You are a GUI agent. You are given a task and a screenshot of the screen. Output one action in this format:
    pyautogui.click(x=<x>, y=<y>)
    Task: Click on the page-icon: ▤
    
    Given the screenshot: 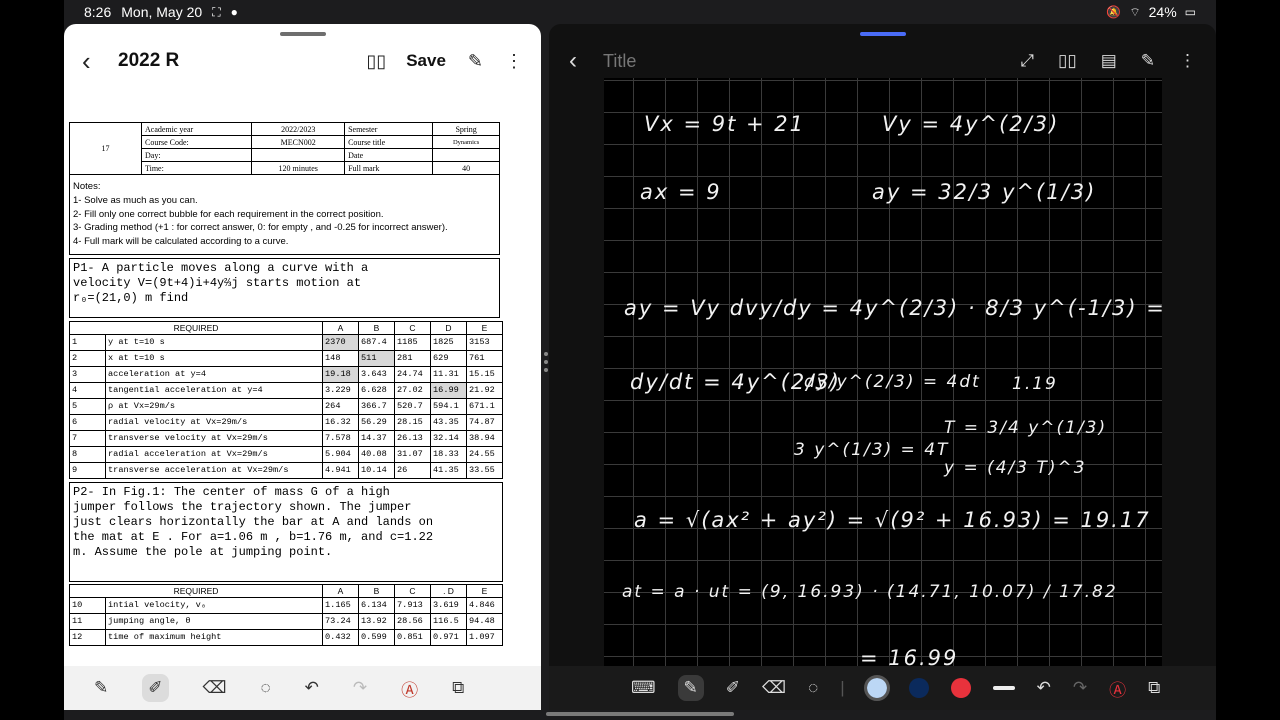 What is the action you would take?
    pyautogui.click(x=1109, y=61)
    